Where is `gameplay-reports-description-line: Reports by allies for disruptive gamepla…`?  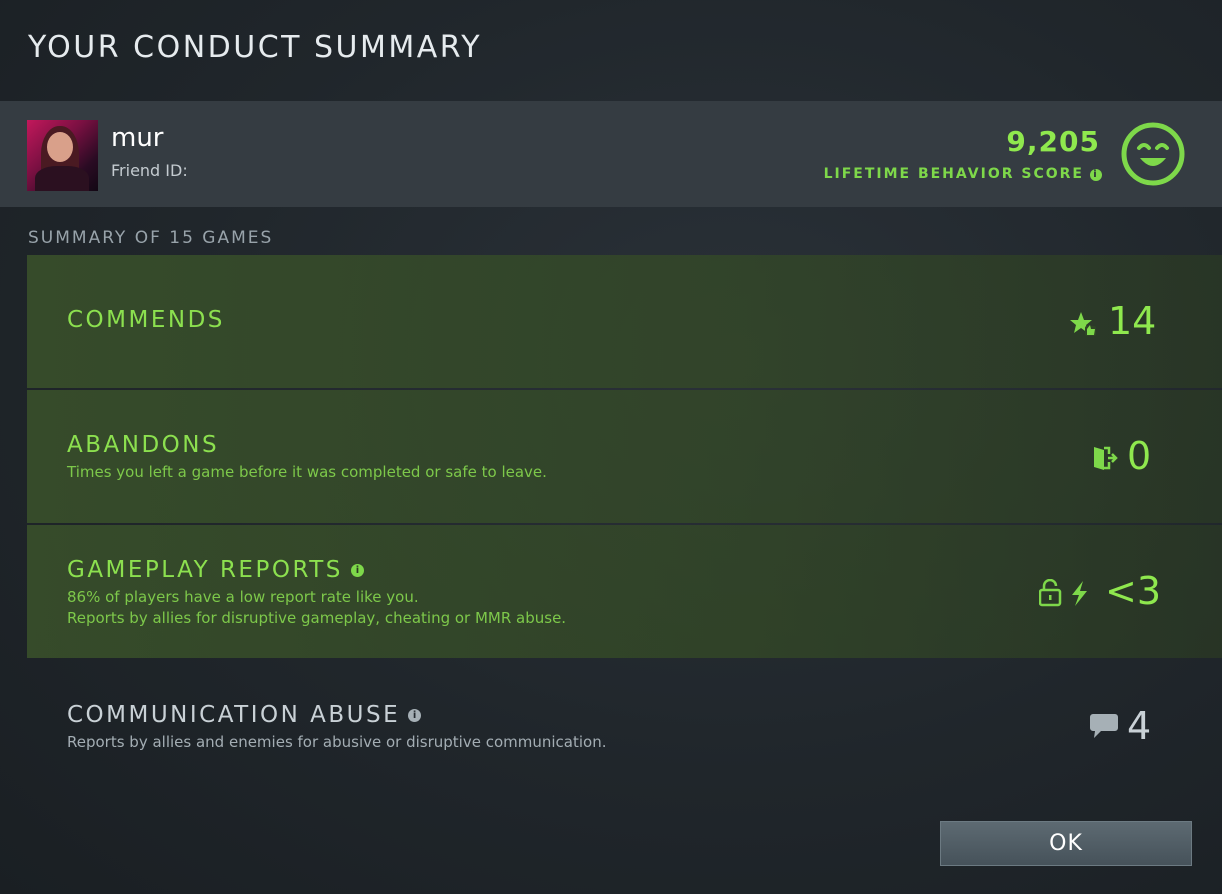 gameplay-reports-description-line: Reports by allies for disruptive gamepla… is located at coordinates (317, 618).